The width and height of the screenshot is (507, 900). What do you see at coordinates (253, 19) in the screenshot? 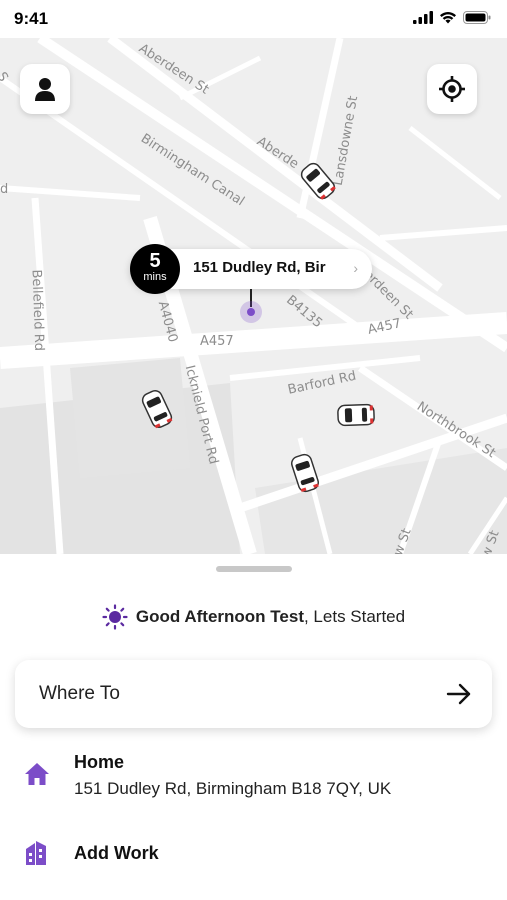
I see `status-bar: 9:41` at bounding box center [253, 19].